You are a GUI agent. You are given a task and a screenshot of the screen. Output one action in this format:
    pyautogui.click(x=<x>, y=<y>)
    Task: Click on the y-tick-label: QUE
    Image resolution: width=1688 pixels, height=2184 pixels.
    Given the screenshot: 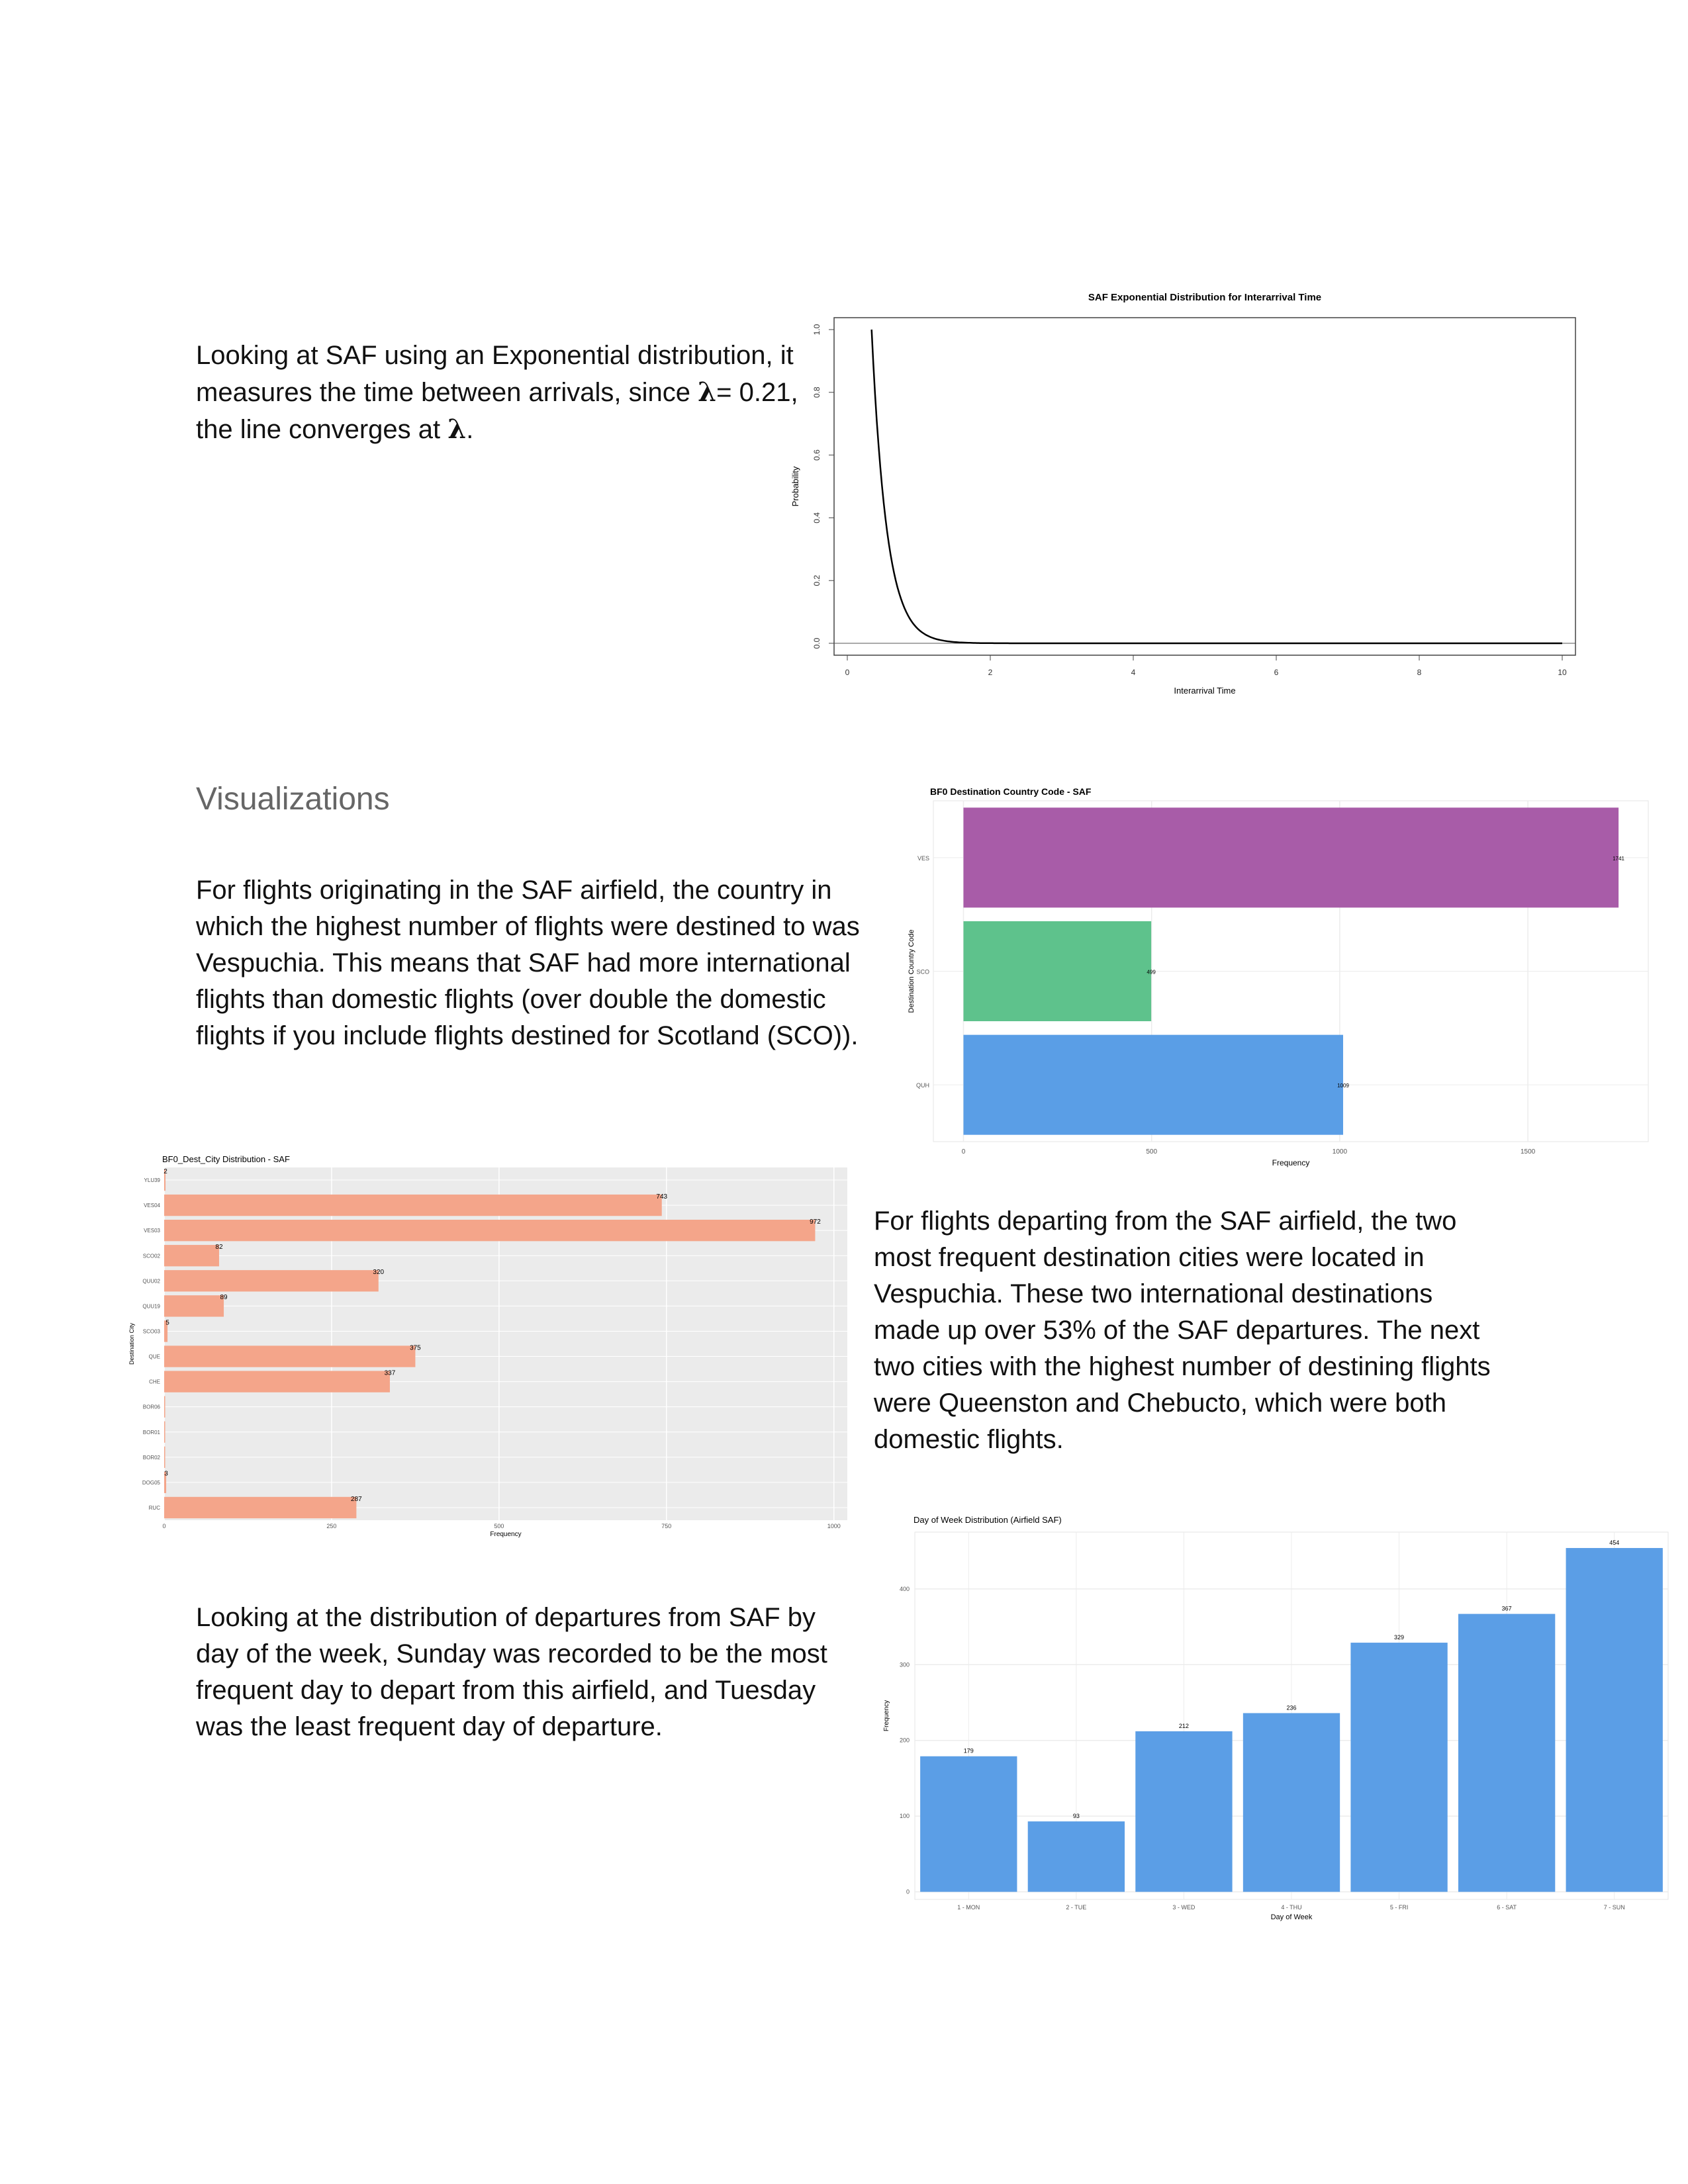 What is the action you would take?
    pyautogui.click(x=154, y=1357)
    